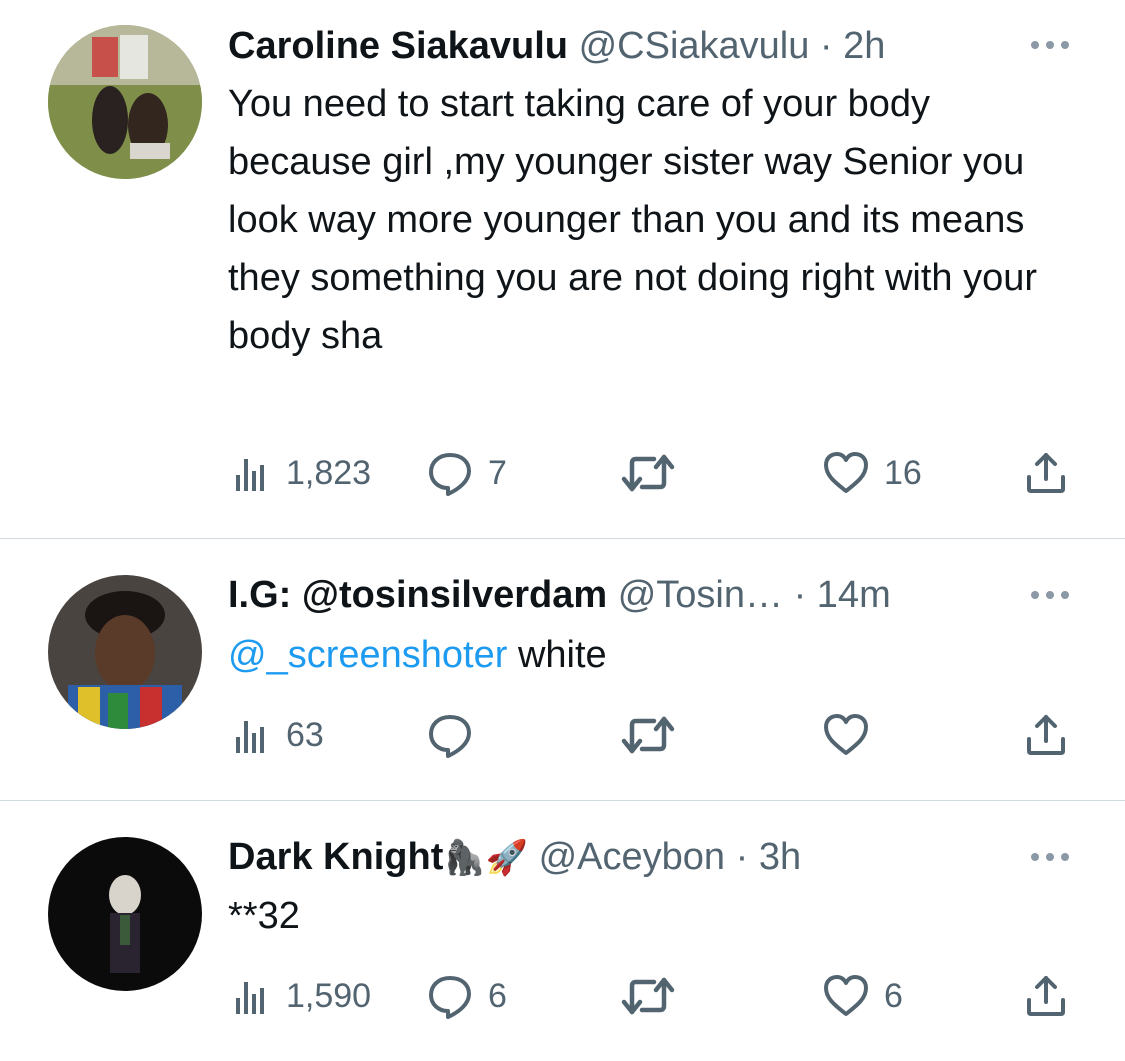  I want to click on mention-link: @_screenshoter, so click(367, 655).